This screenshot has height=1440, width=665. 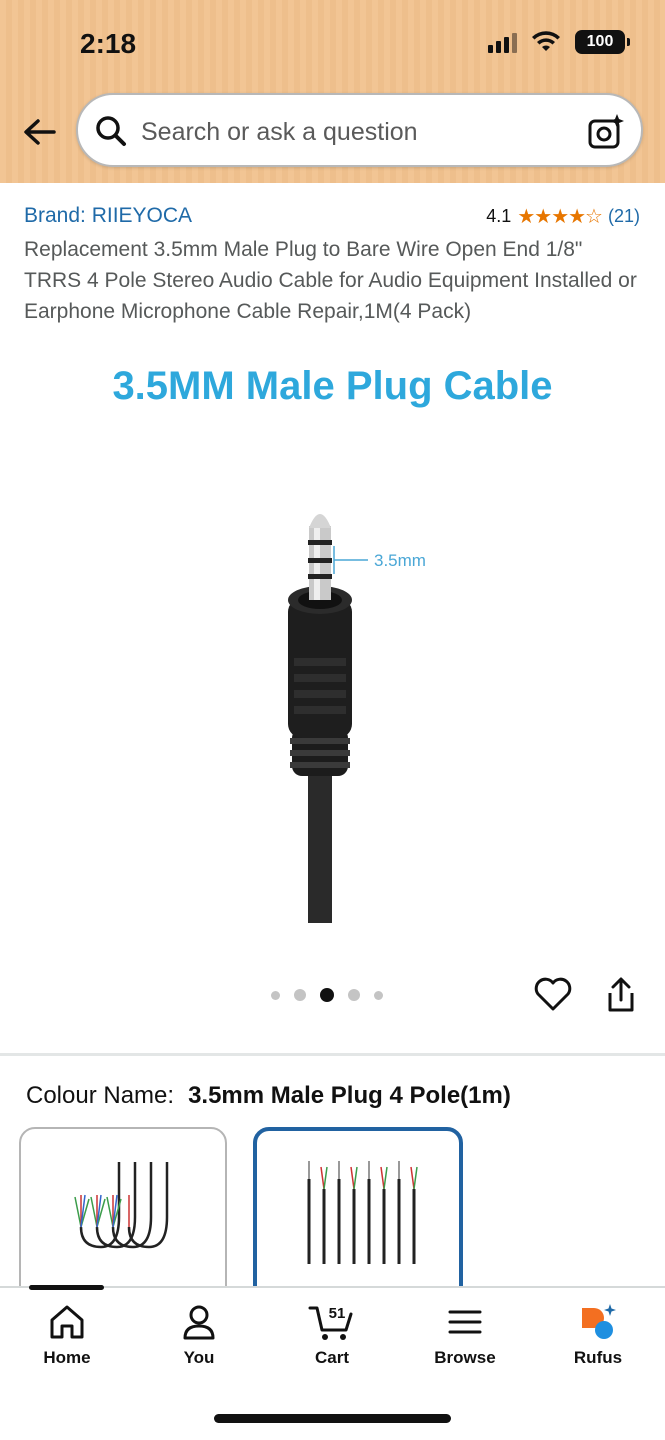 I want to click on battery-icon: 100, so click(x=602, y=42).